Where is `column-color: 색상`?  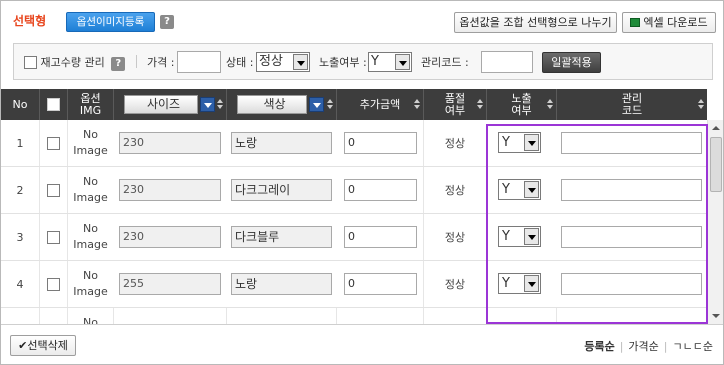 column-color: 색상 is located at coordinates (281, 104).